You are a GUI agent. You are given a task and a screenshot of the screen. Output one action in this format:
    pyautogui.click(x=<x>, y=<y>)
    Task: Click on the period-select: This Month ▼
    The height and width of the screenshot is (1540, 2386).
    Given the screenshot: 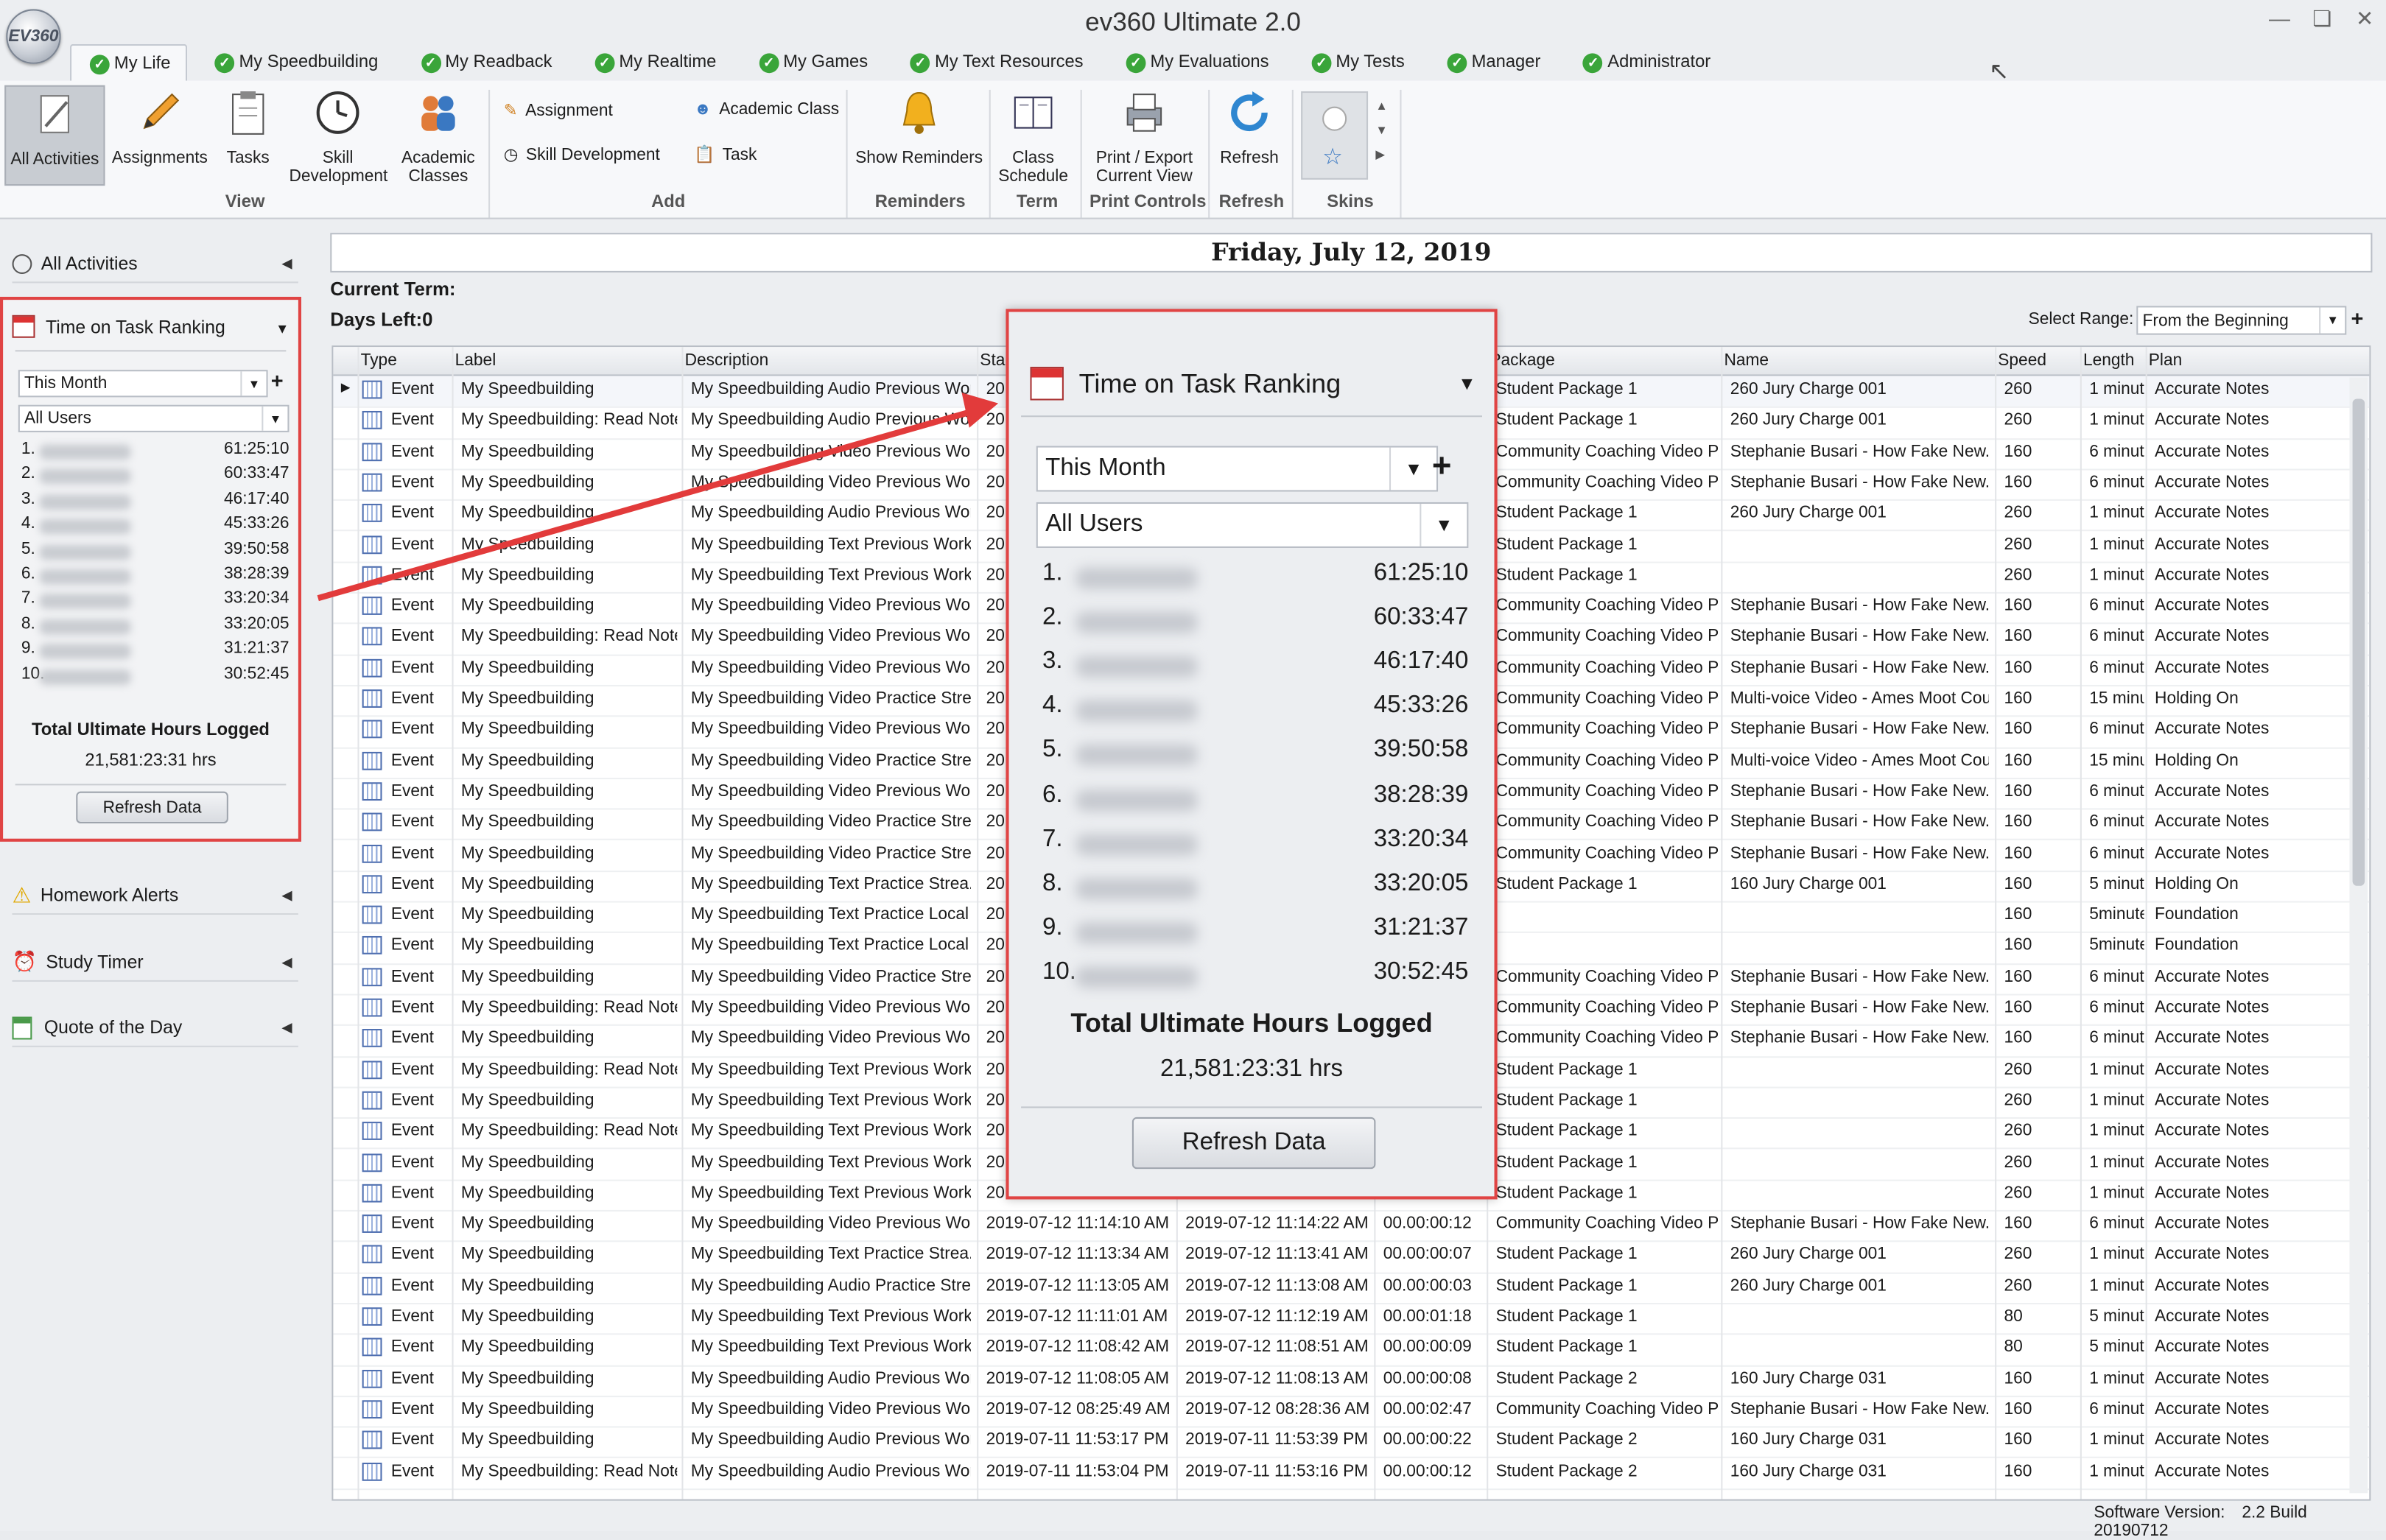 What is the action you would take?
    pyautogui.click(x=143, y=384)
    